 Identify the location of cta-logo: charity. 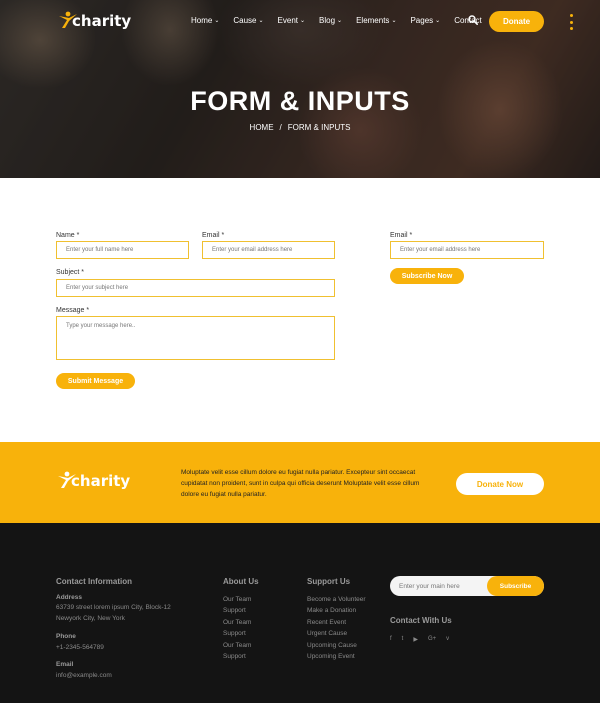
(93, 480).